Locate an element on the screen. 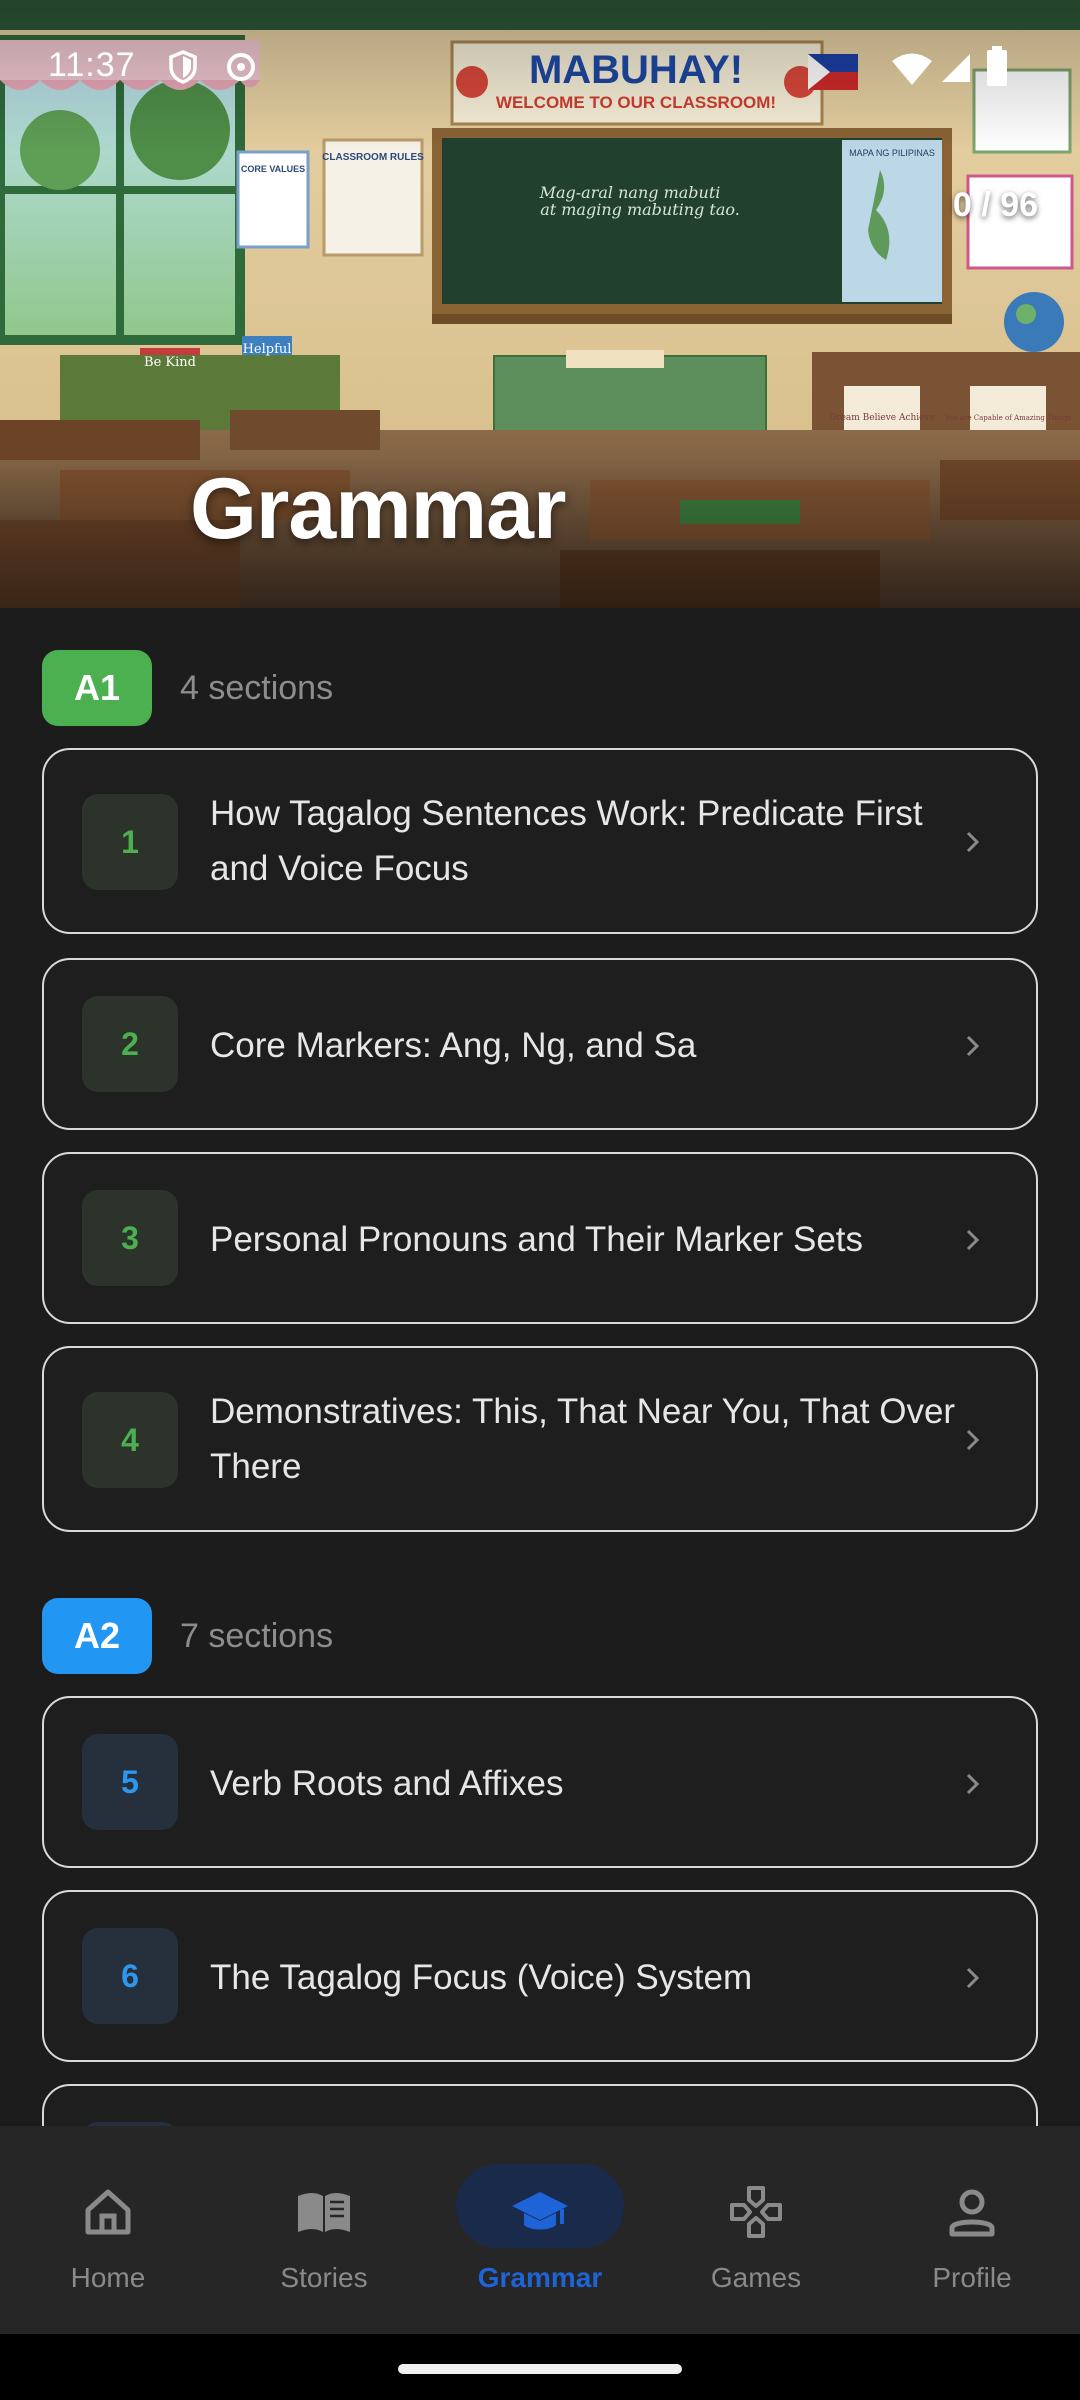 The width and height of the screenshot is (1080, 2400). nav-label: Stories is located at coordinates (324, 2277).